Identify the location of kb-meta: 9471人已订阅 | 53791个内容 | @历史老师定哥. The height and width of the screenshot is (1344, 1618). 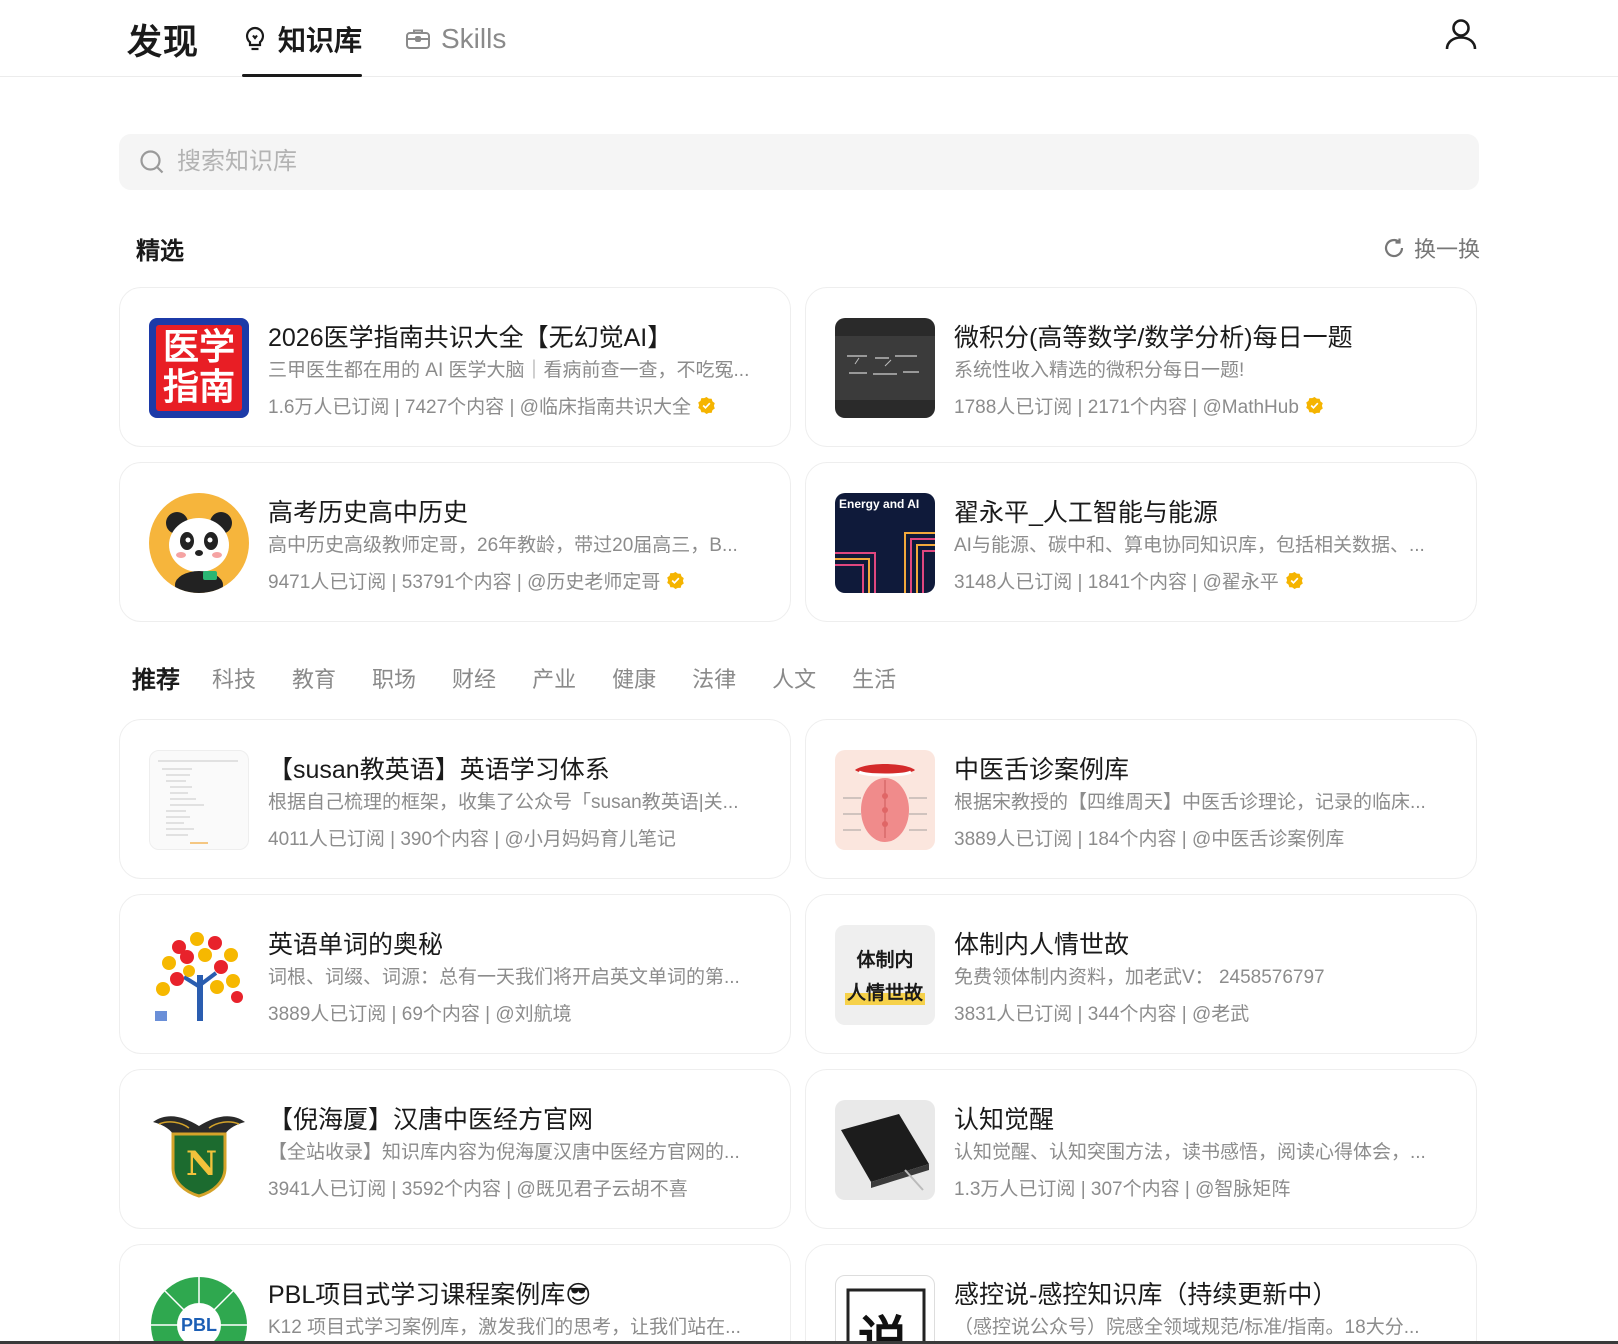
(476, 580).